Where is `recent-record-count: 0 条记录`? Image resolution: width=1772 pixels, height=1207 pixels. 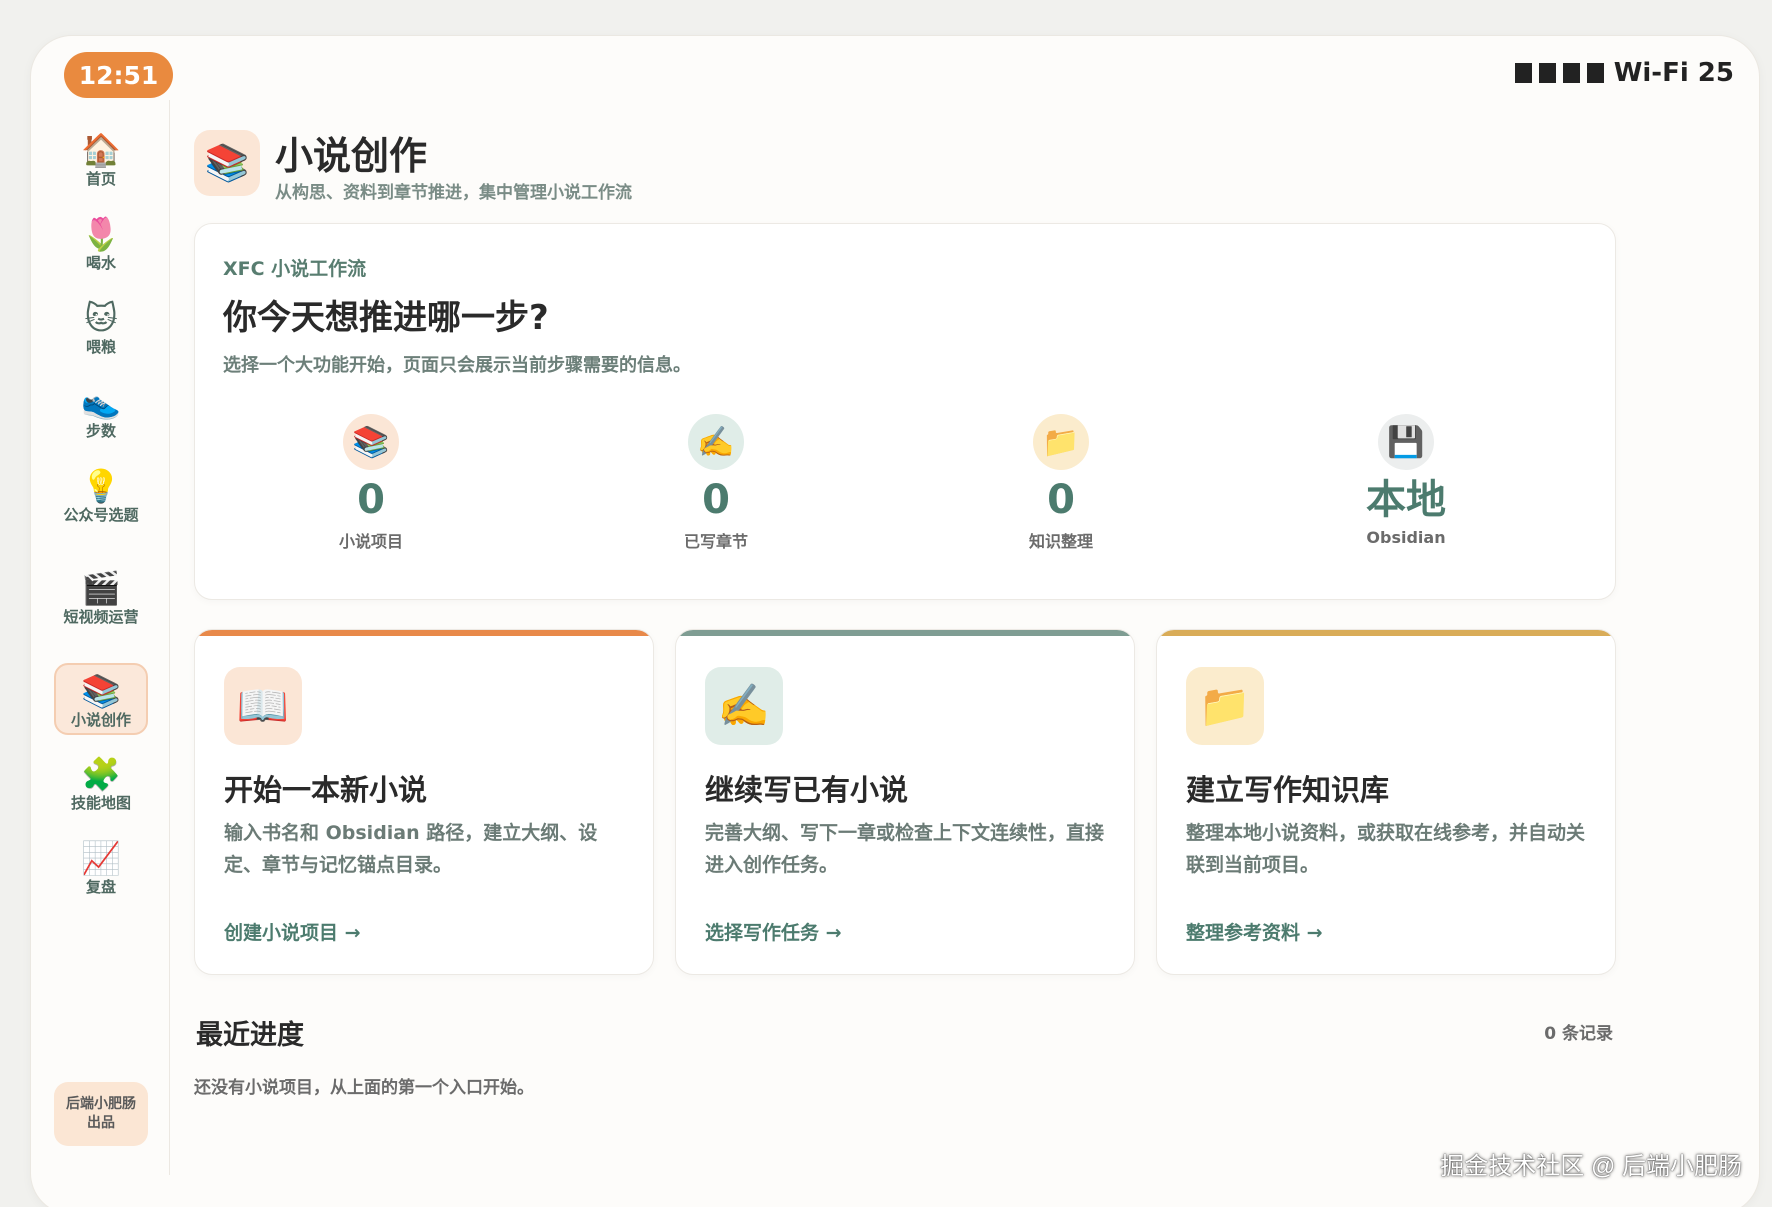 recent-record-count: 0 条记录 is located at coordinates (1578, 1034).